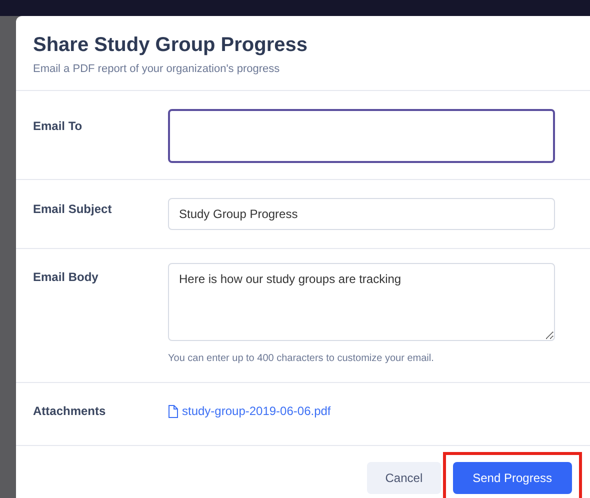  I want to click on field-label: Email Body, so click(66, 277).